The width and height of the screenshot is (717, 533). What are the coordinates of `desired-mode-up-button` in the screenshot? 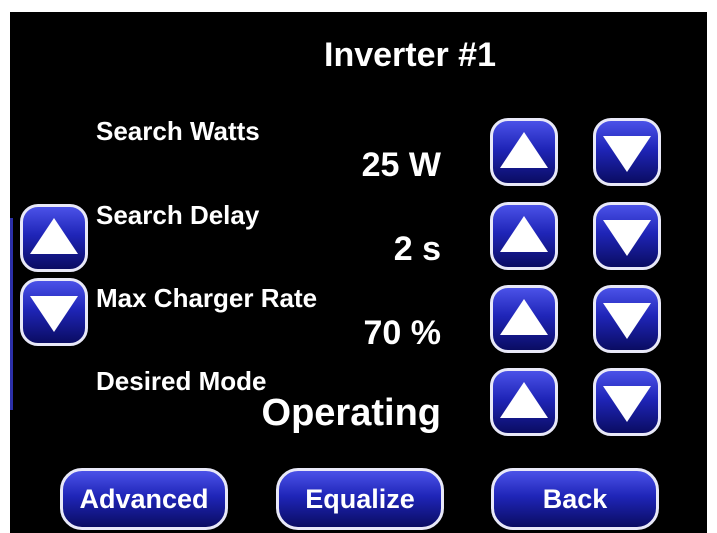 It's located at (524, 402).